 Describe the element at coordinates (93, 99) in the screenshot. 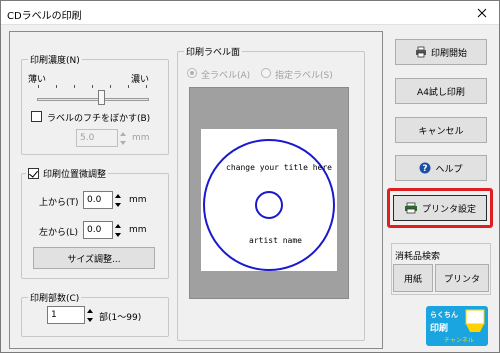

I see `density-slider-track` at that location.